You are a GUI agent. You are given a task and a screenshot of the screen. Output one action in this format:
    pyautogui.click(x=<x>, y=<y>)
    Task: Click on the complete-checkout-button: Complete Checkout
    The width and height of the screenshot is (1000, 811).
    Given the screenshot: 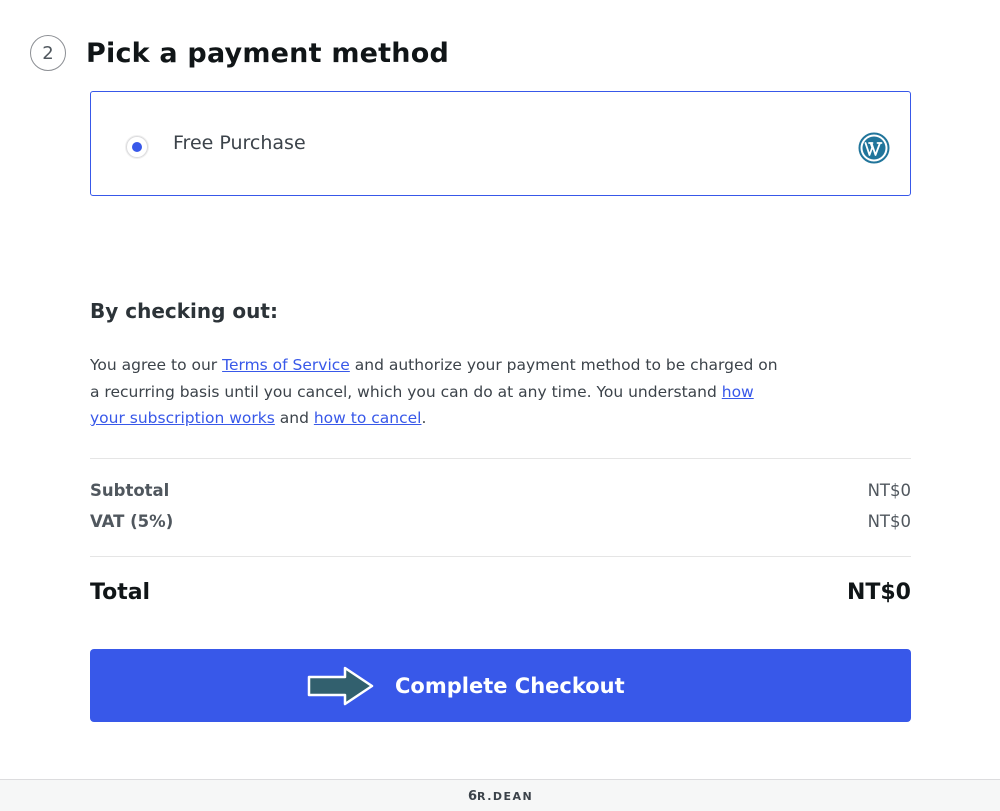 What is the action you would take?
    pyautogui.click(x=500, y=685)
    